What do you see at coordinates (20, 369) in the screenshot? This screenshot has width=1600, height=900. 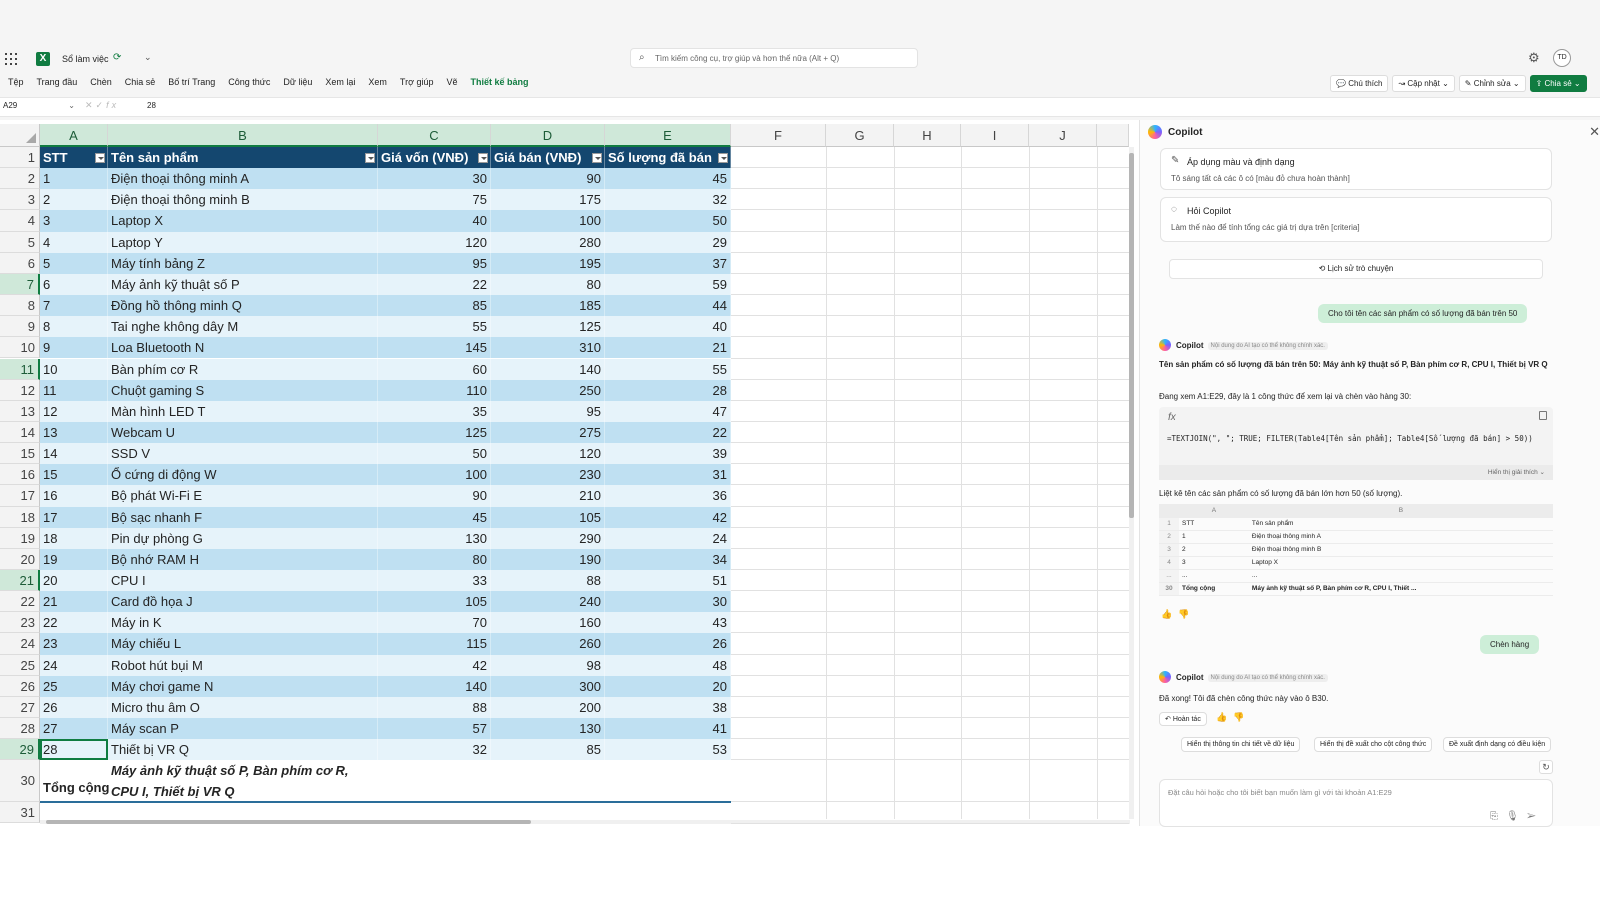 I see `row-header: 11` at bounding box center [20, 369].